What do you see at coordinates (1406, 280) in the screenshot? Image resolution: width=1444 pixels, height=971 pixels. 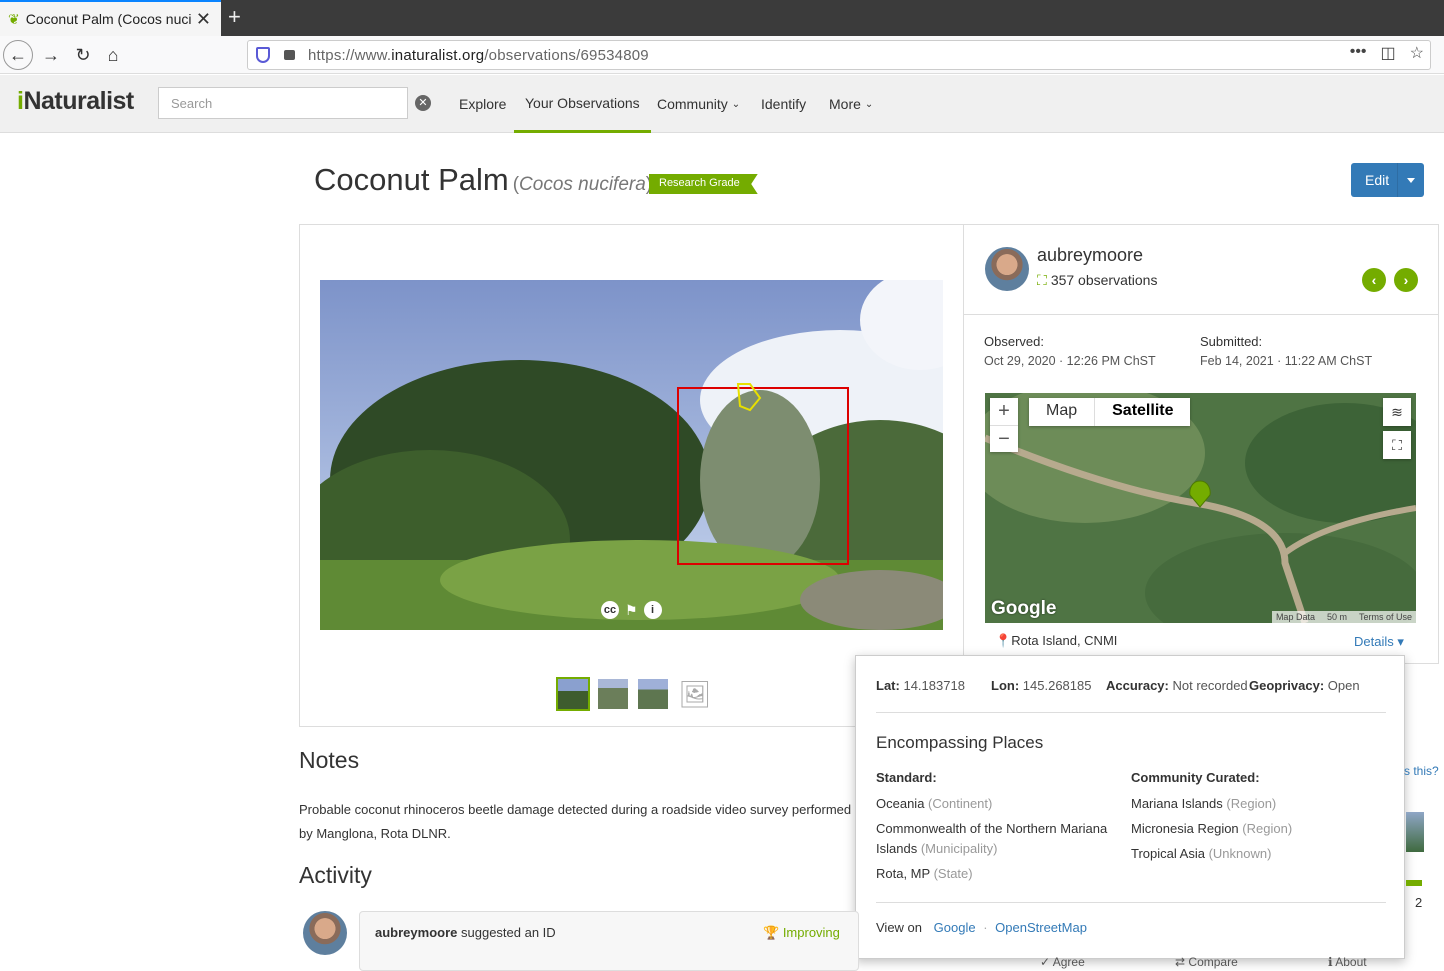 I see `next-observation-icon: ›` at bounding box center [1406, 280].